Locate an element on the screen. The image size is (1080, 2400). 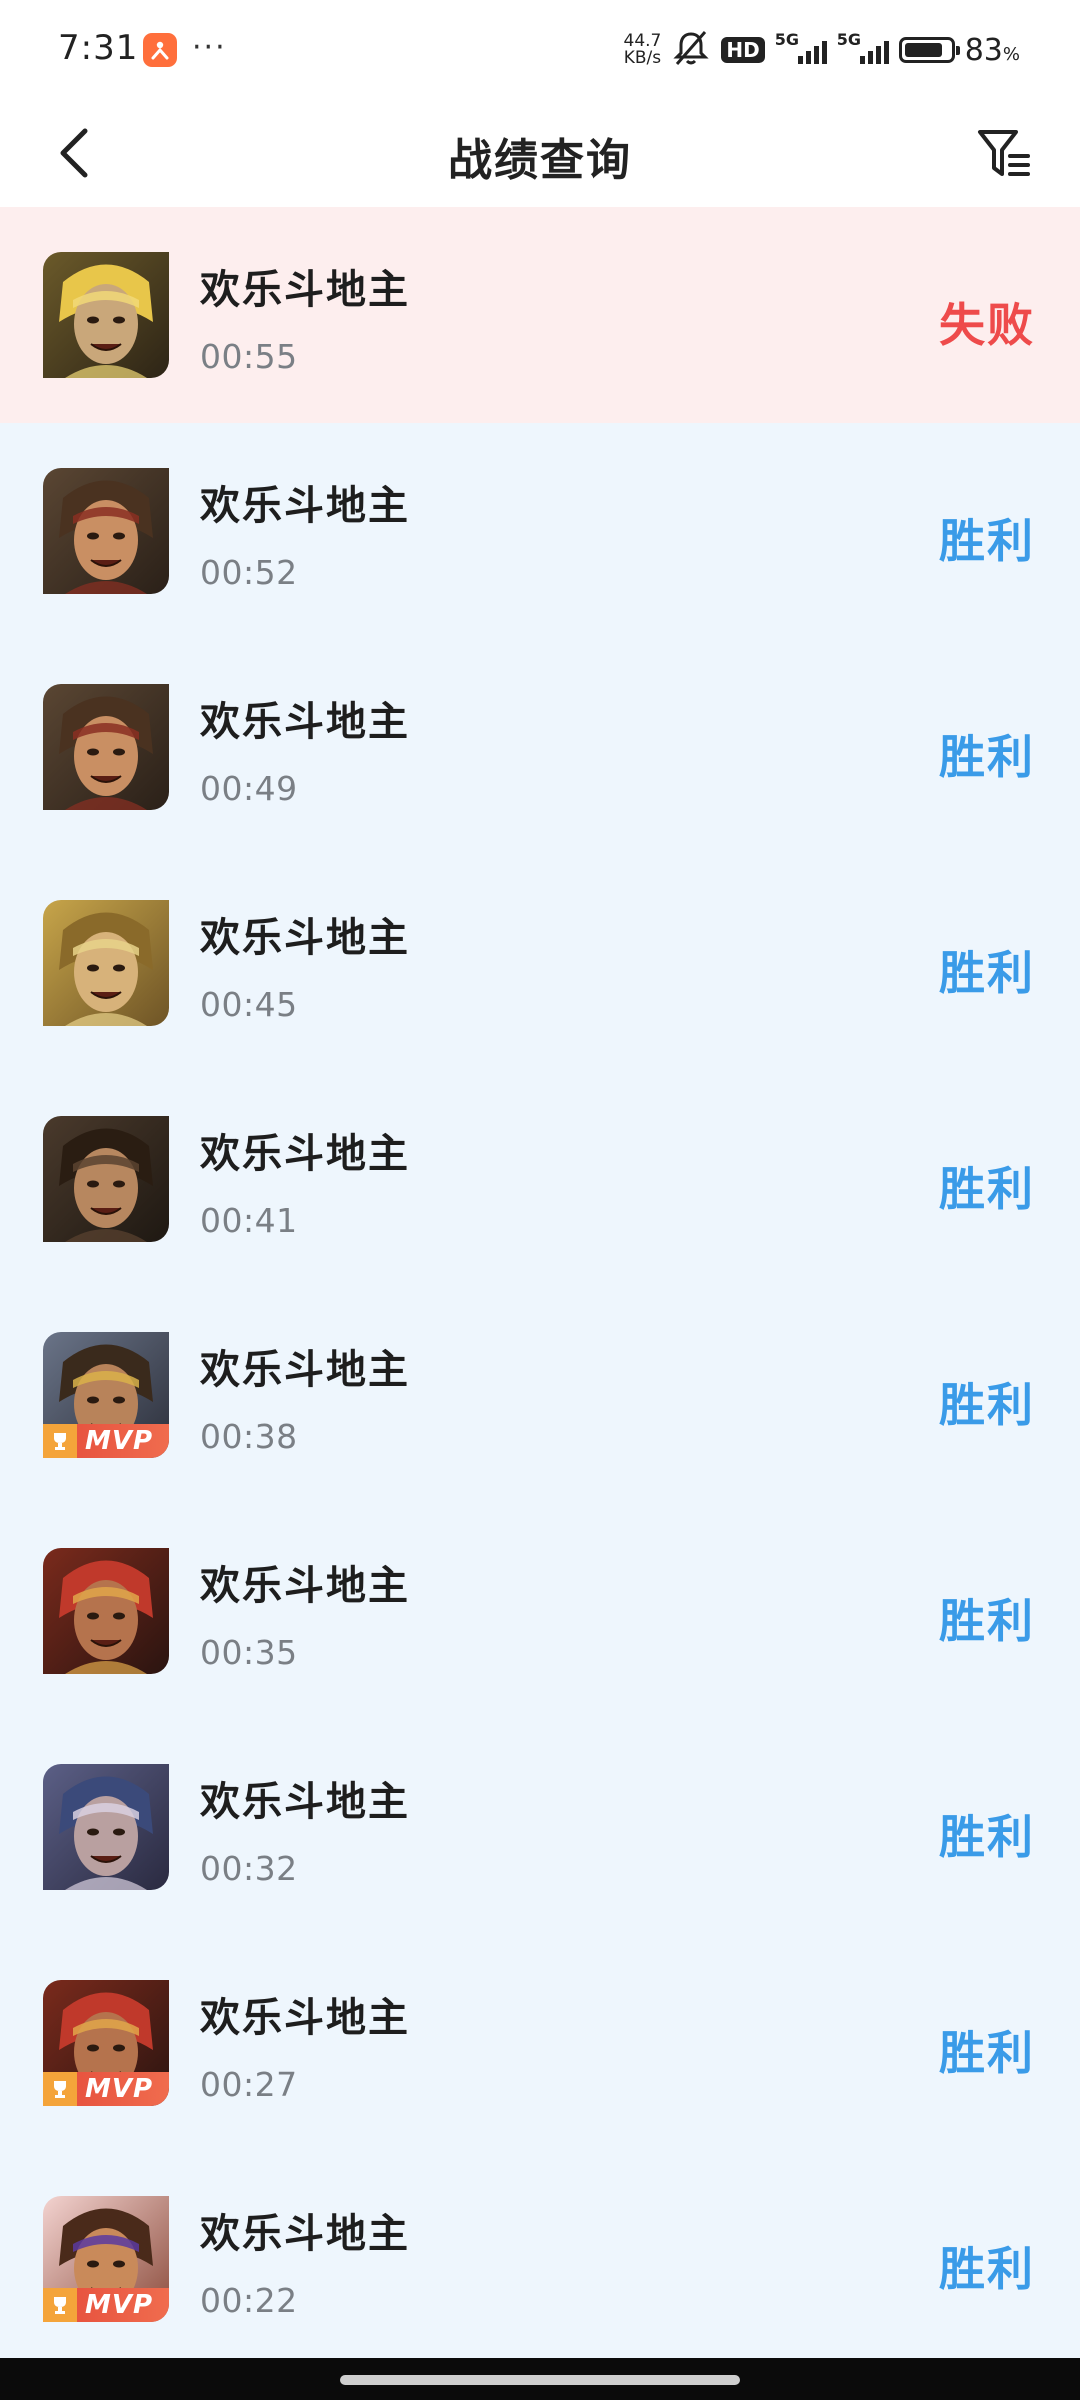
filter-icon is located at coordinates (1004, 153).